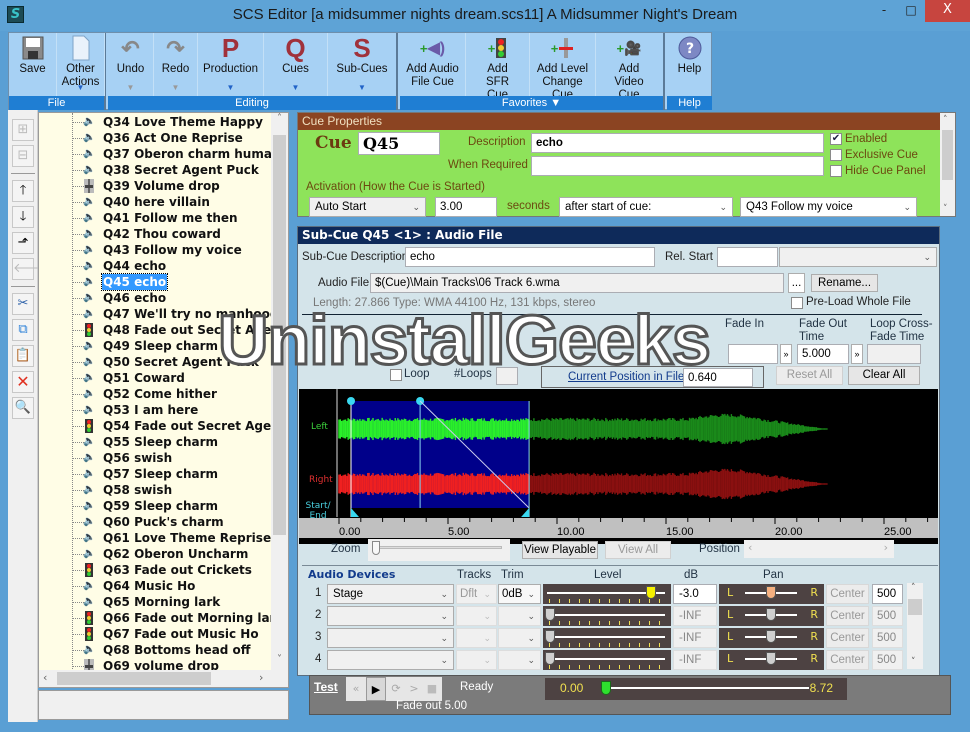 This screenshot has height=732, width=970. Describe the element at coordinates (23, 156) in the screenshot. I see `collapse-all-icon: ⊟` at that location.